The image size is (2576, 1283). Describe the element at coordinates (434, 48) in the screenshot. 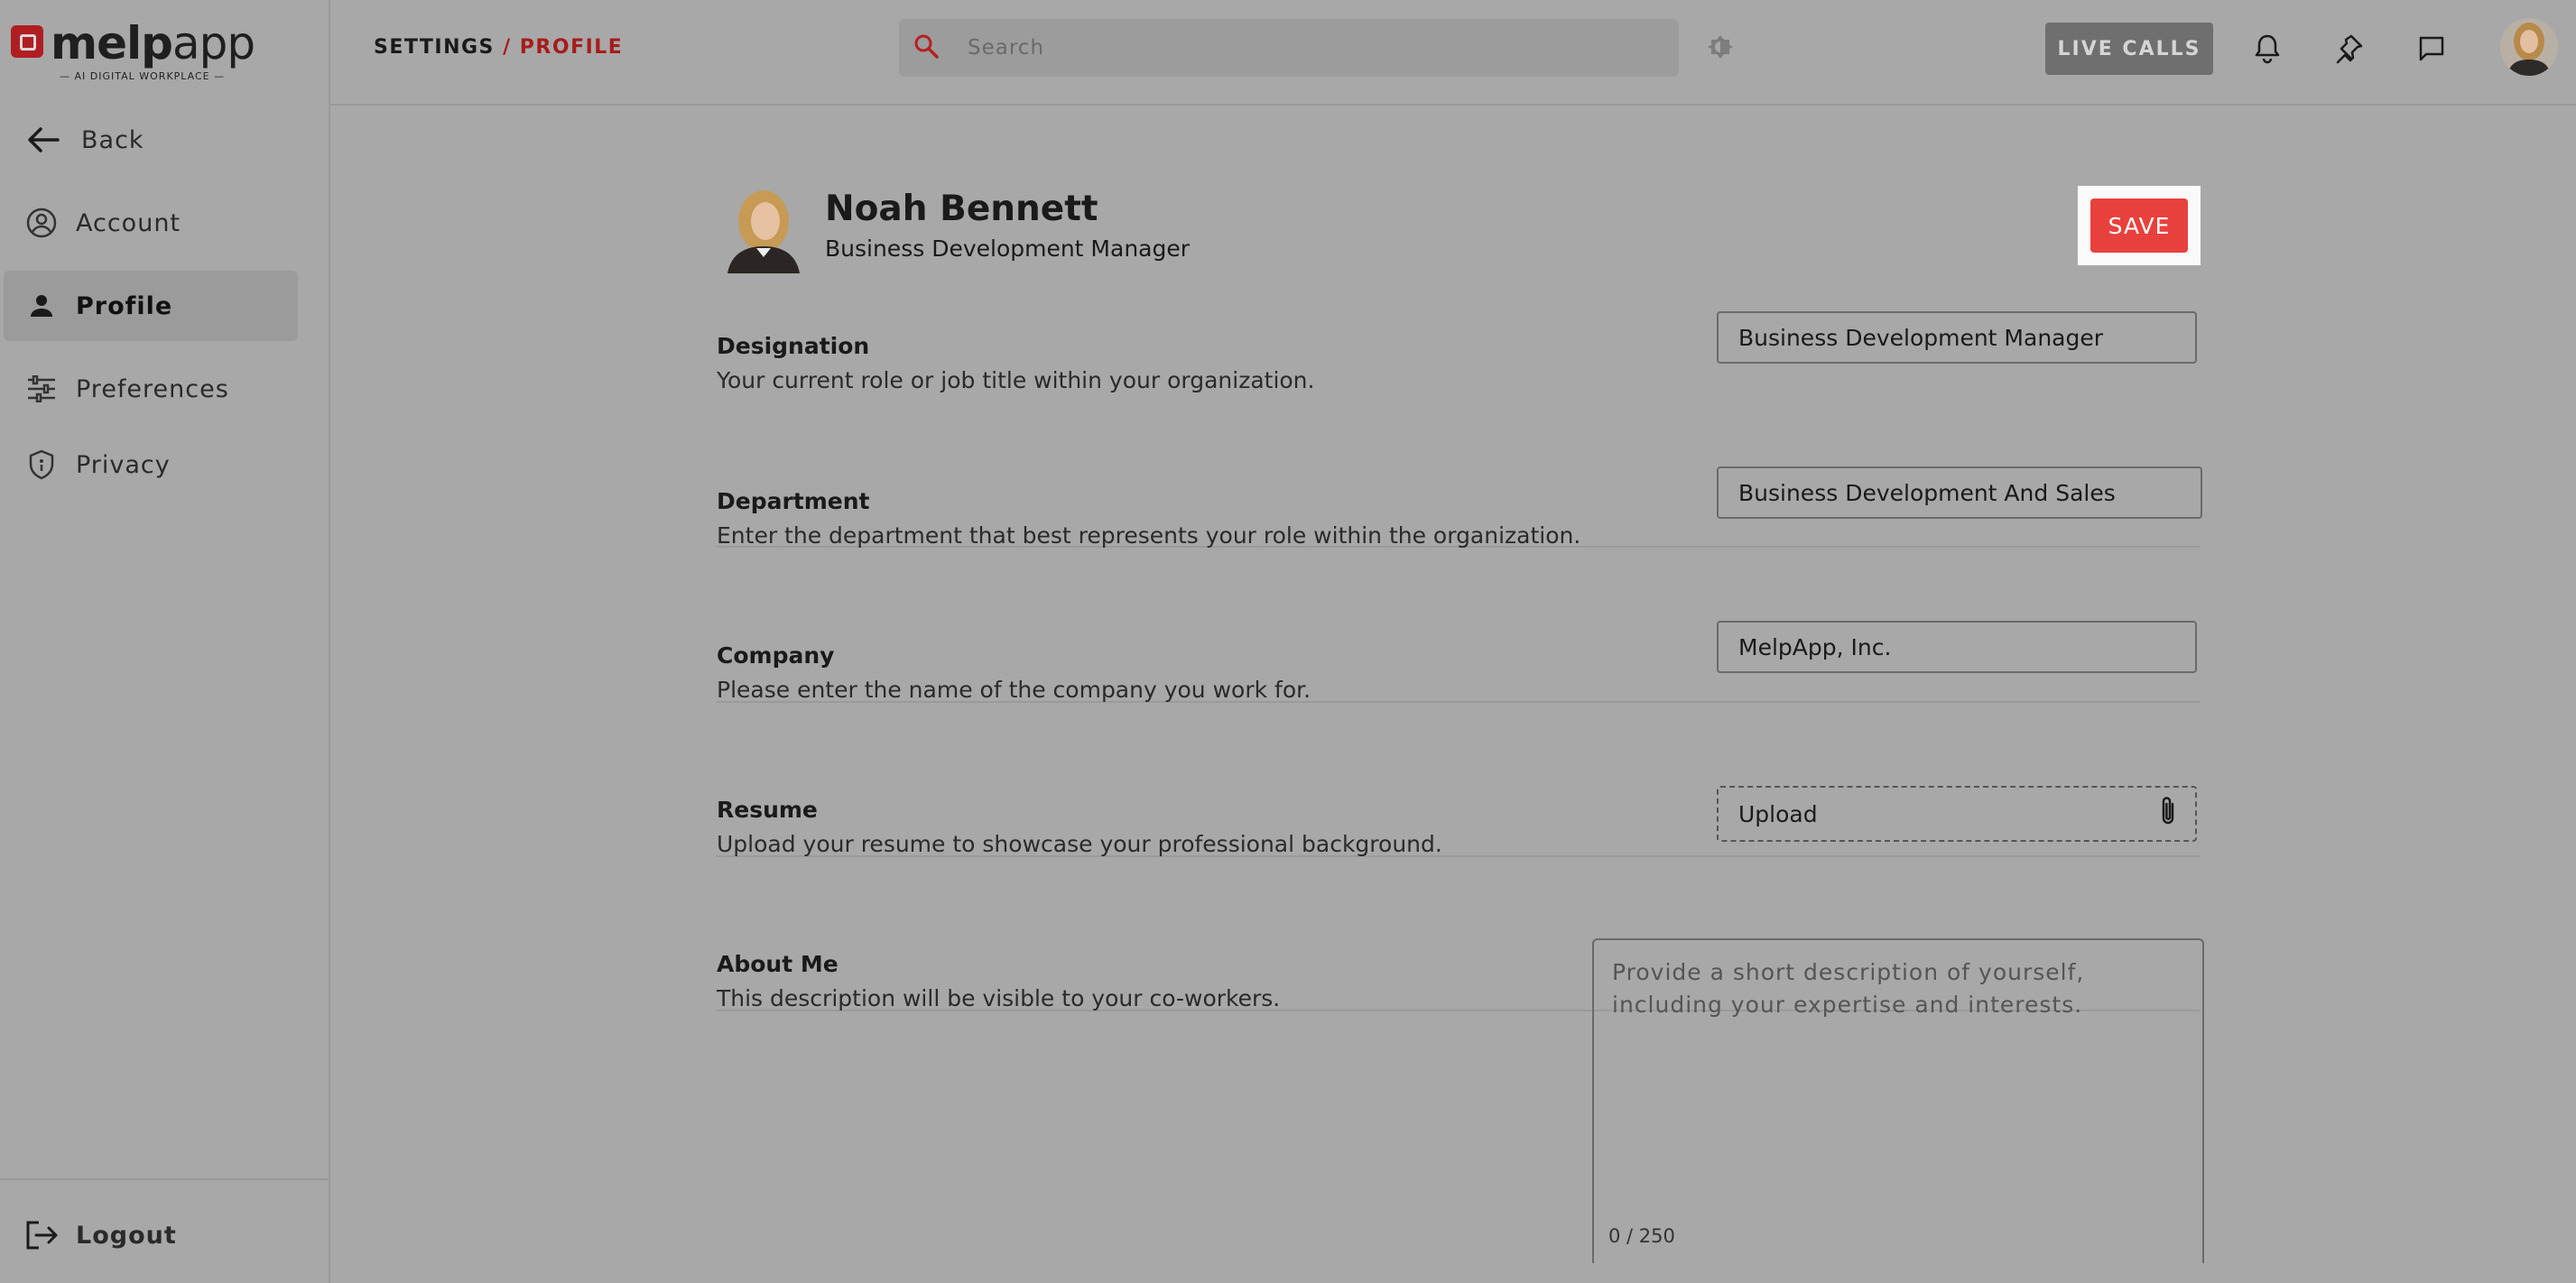

I see `breadcrumb-root: SETTINGS` at that location.